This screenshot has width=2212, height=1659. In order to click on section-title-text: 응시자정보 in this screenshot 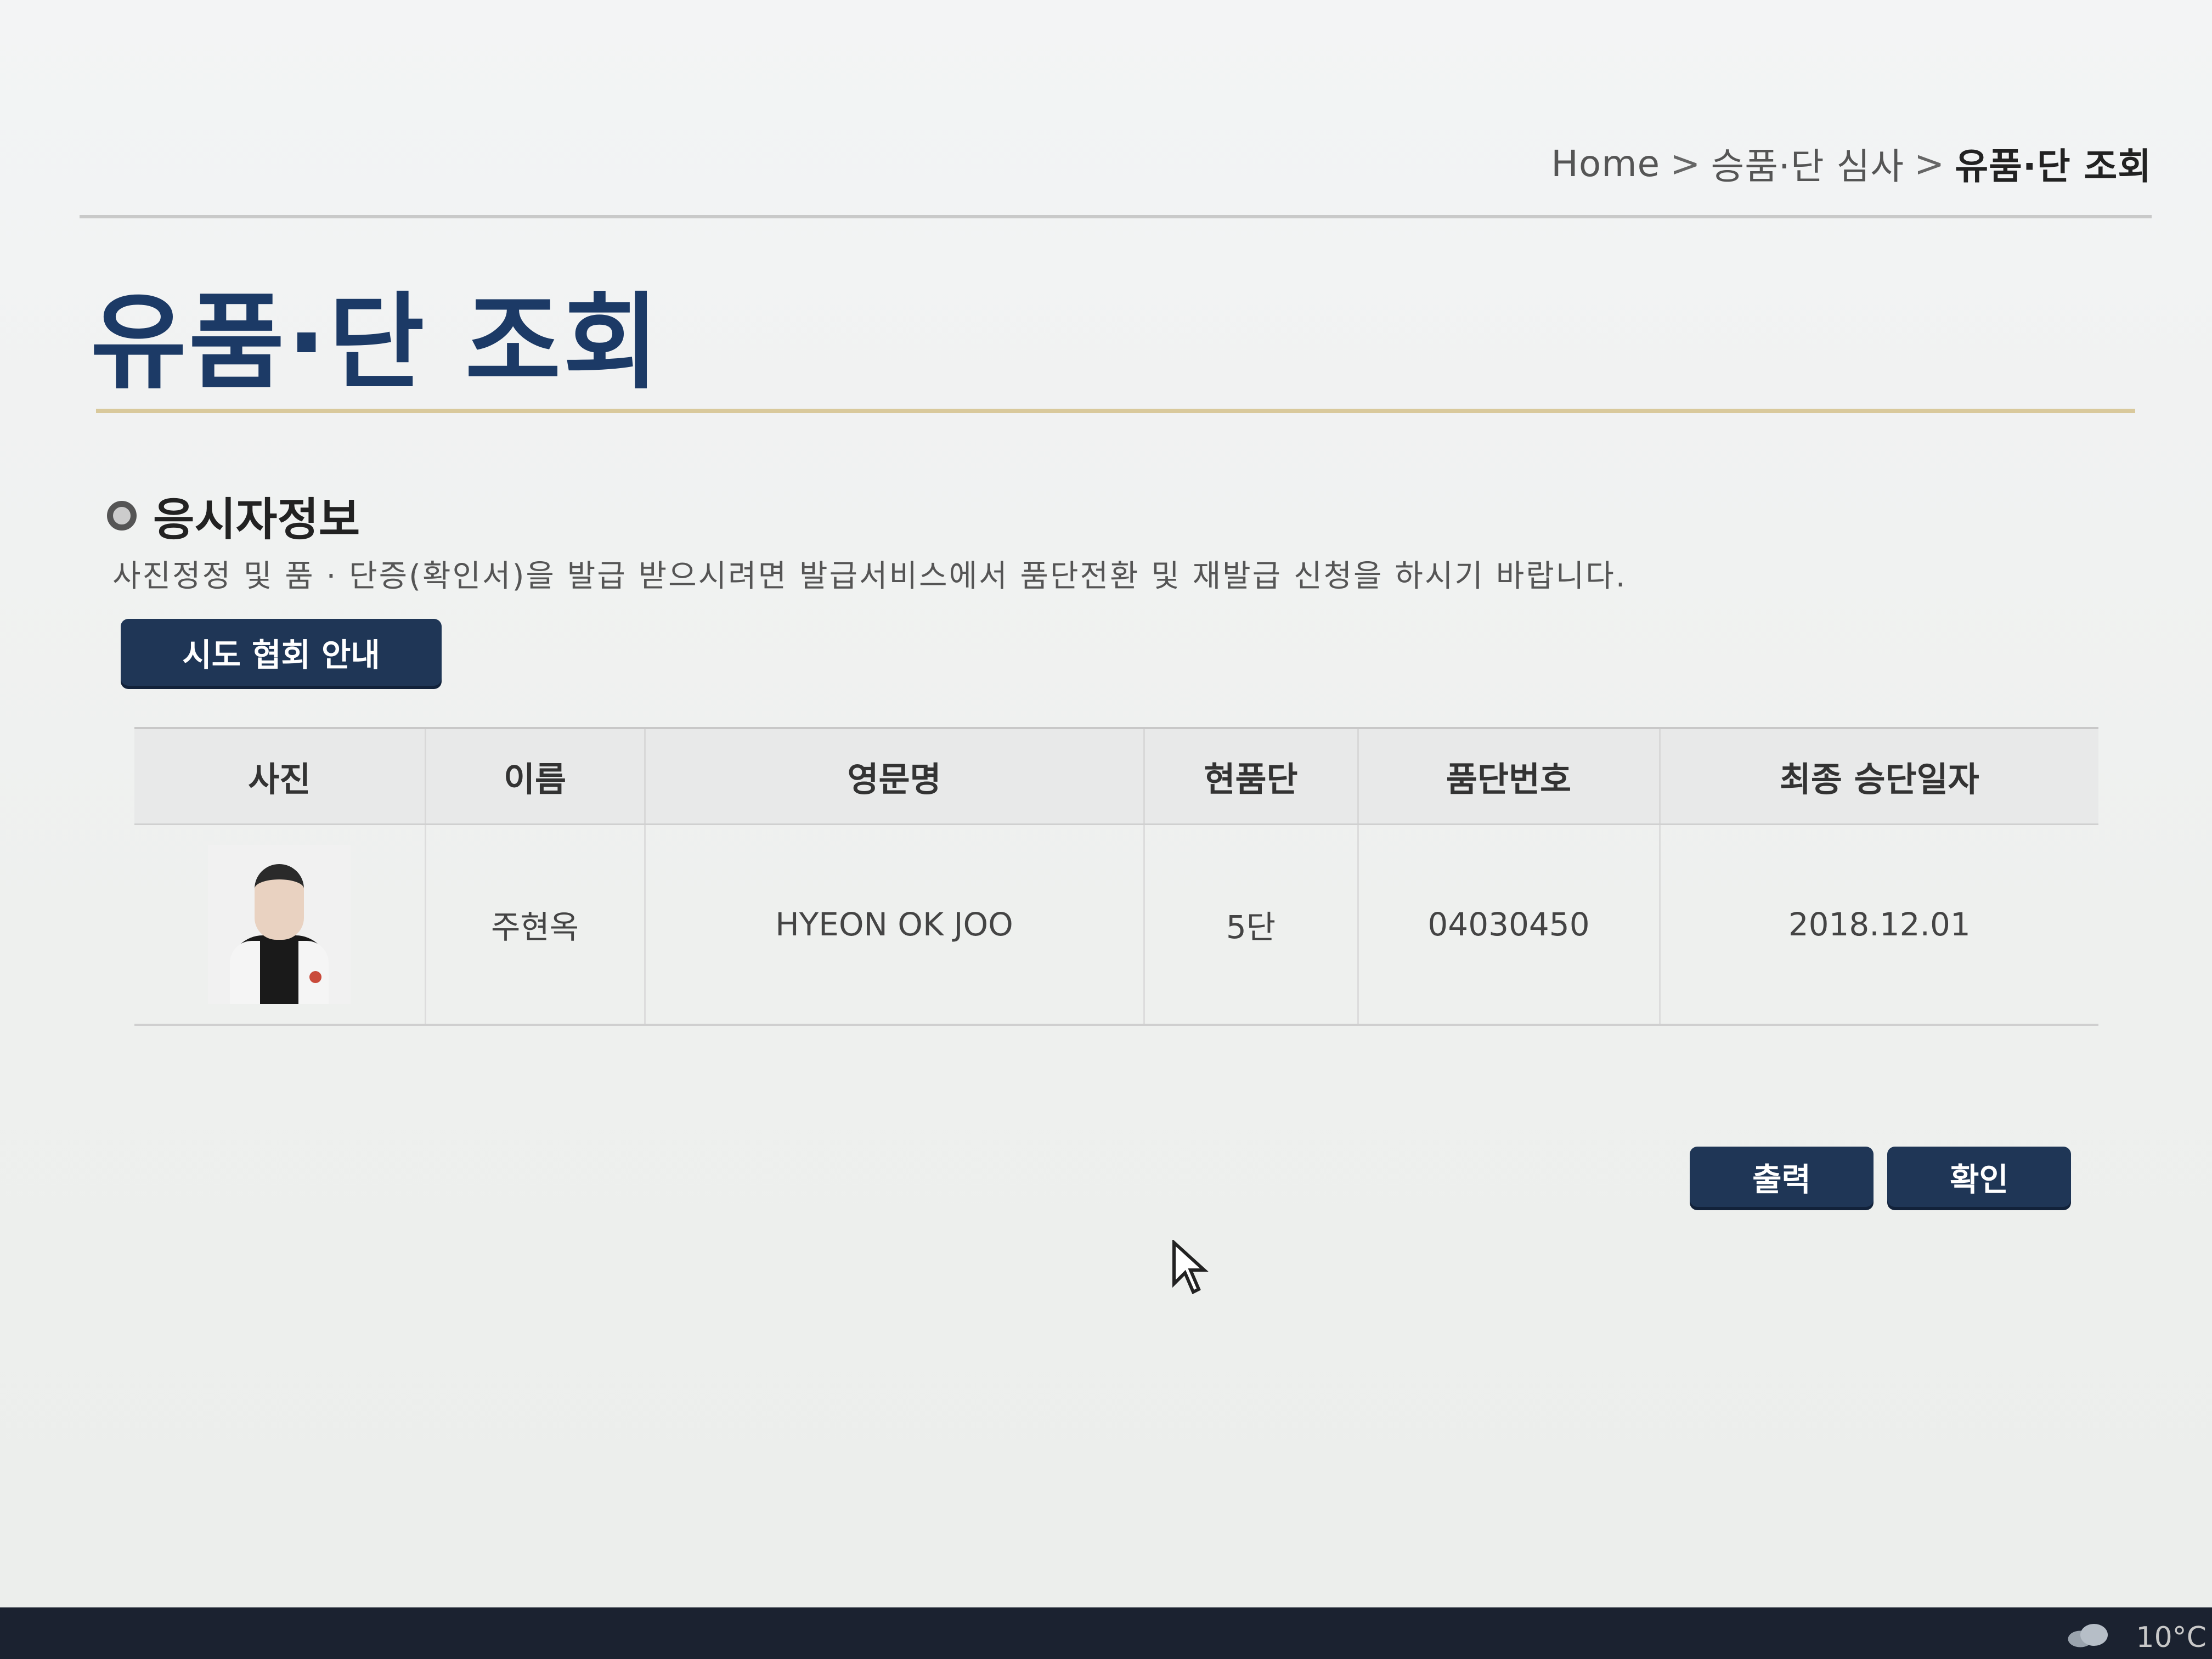, I will do `click(256, 520)`.